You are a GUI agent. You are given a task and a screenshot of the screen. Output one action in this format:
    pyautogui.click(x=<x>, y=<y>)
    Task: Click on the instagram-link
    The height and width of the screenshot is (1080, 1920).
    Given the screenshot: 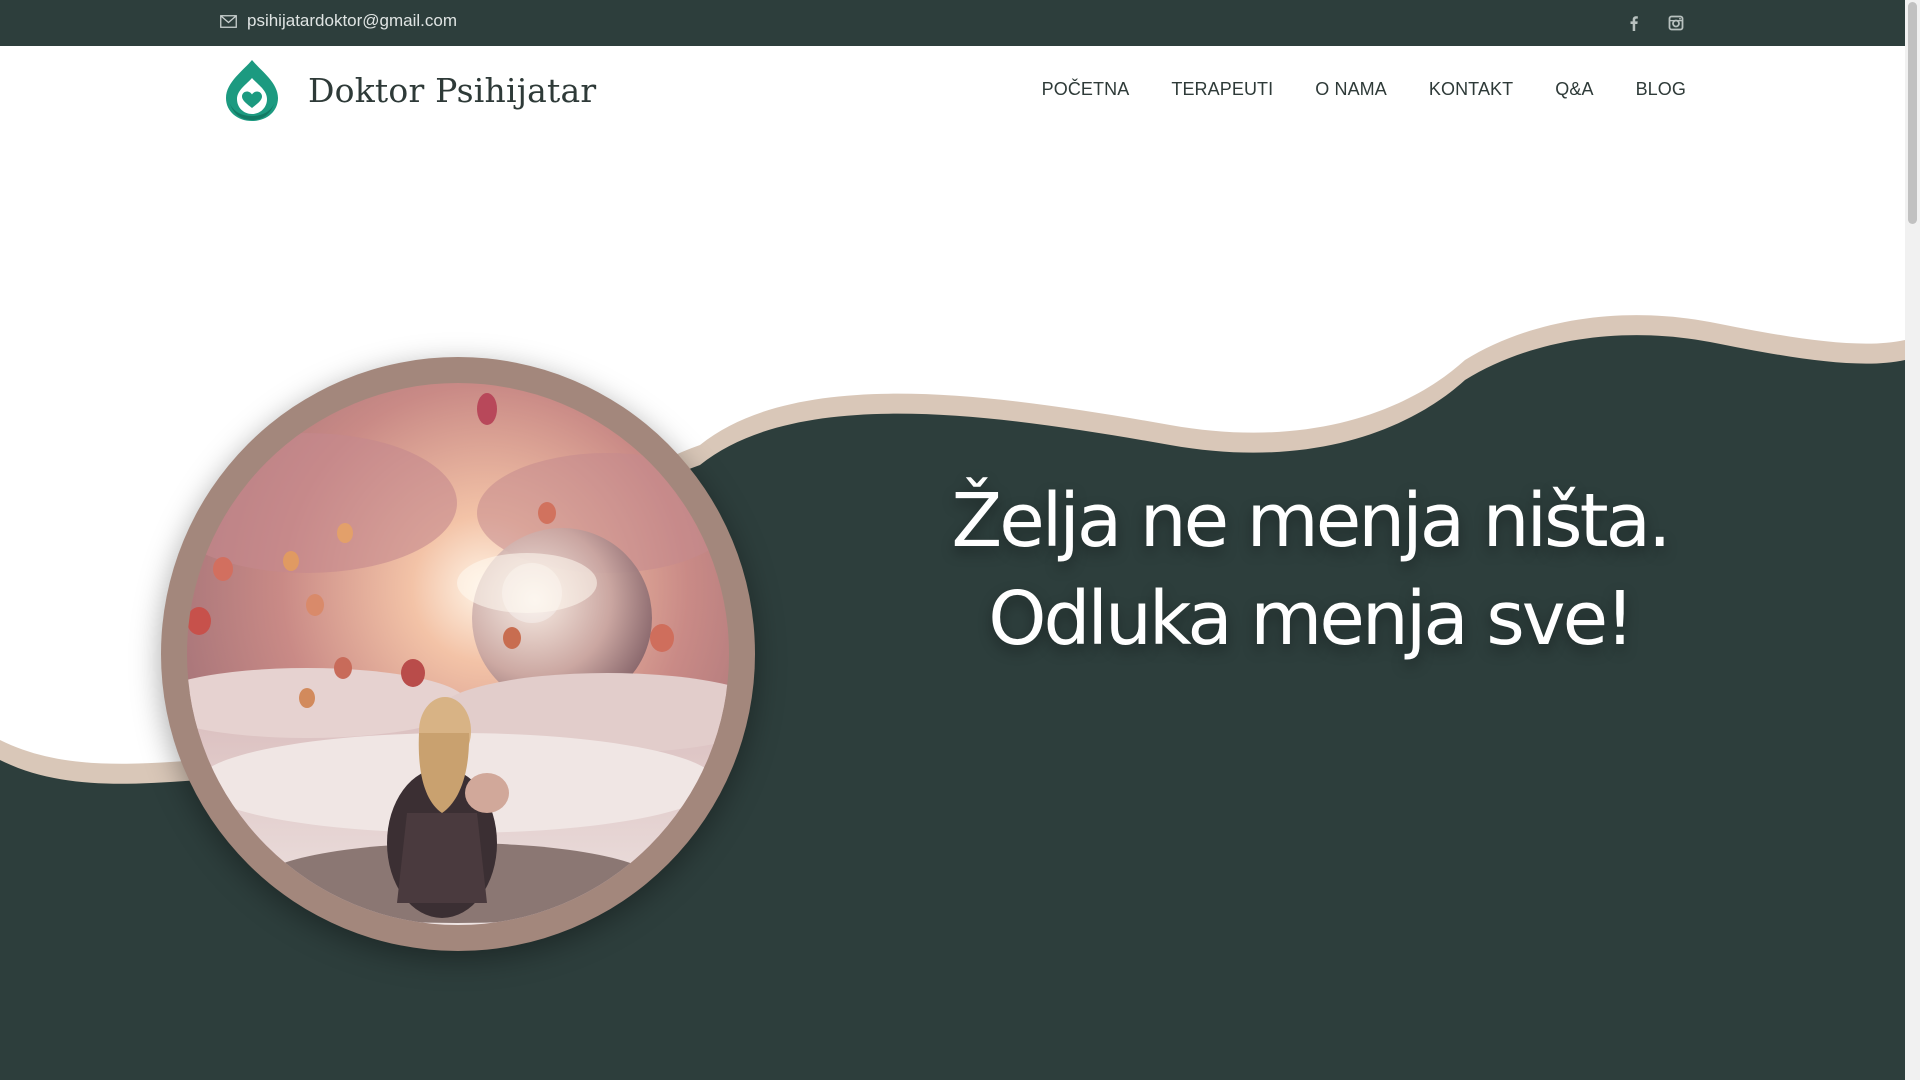 What is the action you would take?
    pyautogui.click(x=1676, y=23)
    